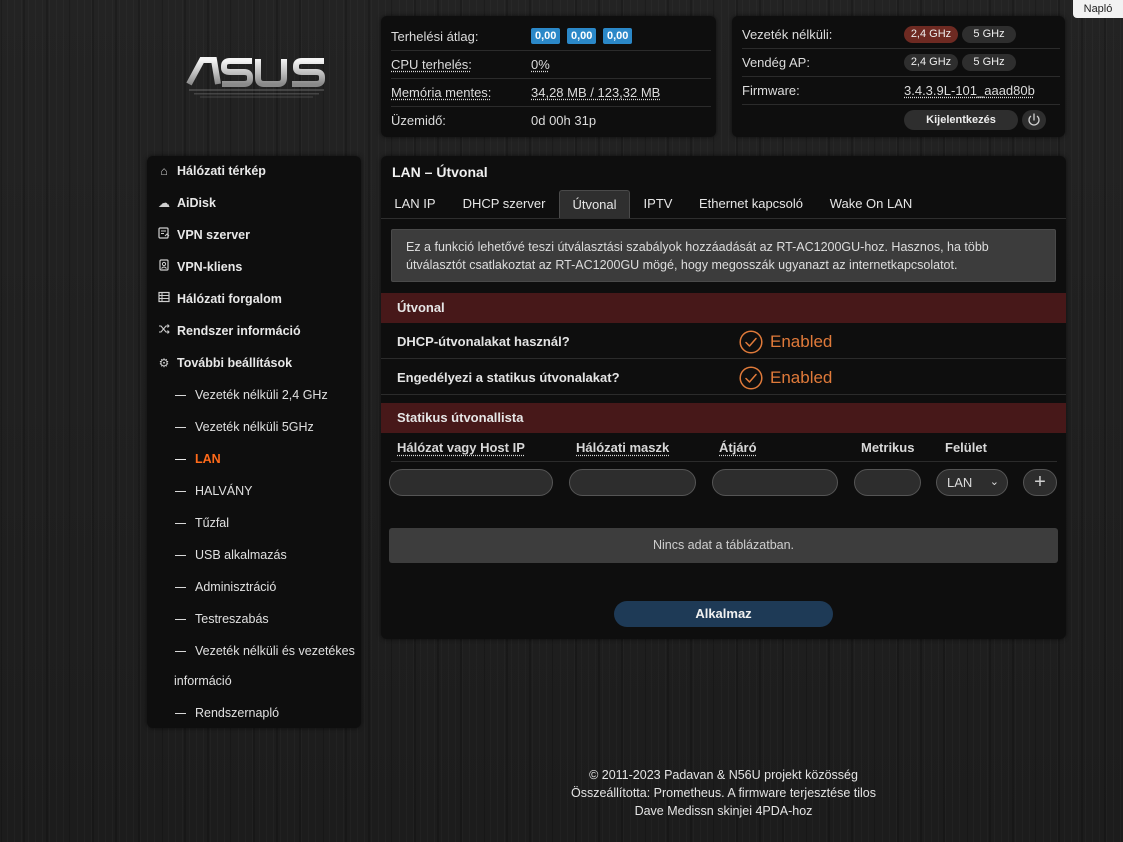  Describe the element at coordinates (164, 267) in the screenshot. I see `vpn-client-icon` at that location.